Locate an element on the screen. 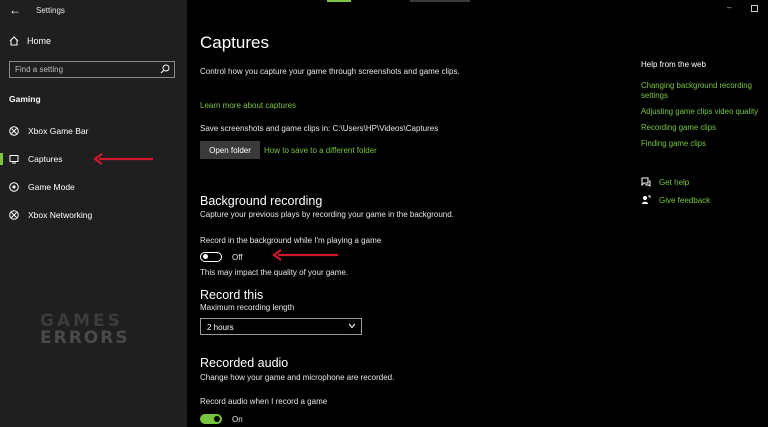 This screenshot has height=427, width=768. give-feedback-label: Give feedback is located at coordinates (685, 200).